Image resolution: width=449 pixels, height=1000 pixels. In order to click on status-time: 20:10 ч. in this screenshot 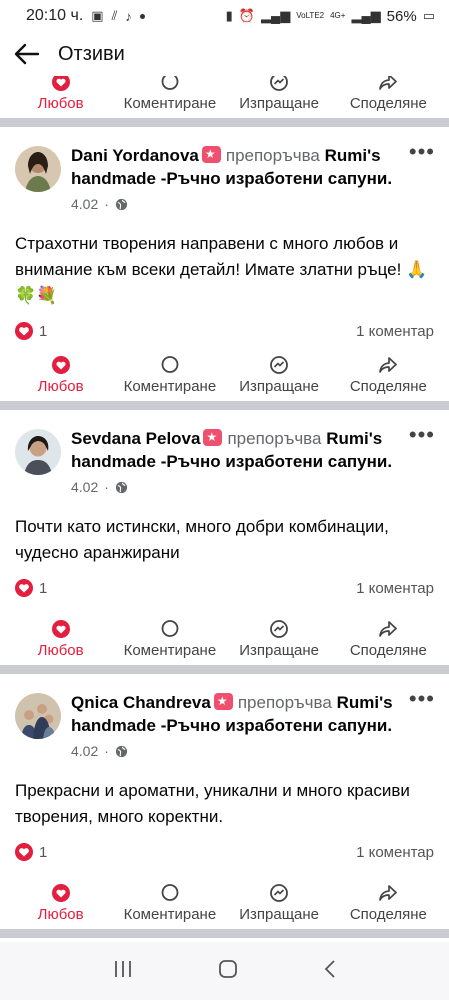, I will do `click(55, 15)`.